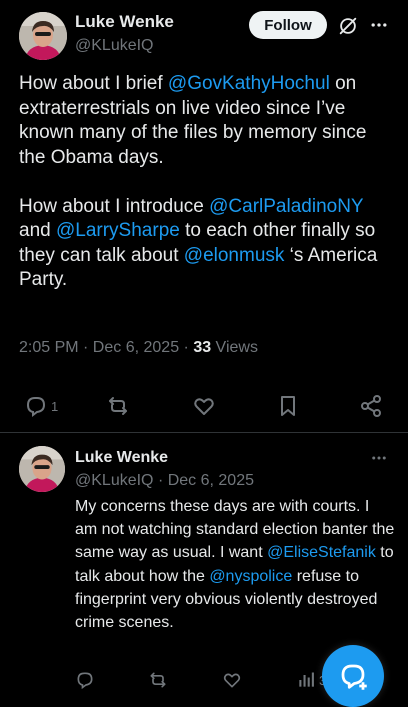  I want to click on compose-button, so click(353, 676).